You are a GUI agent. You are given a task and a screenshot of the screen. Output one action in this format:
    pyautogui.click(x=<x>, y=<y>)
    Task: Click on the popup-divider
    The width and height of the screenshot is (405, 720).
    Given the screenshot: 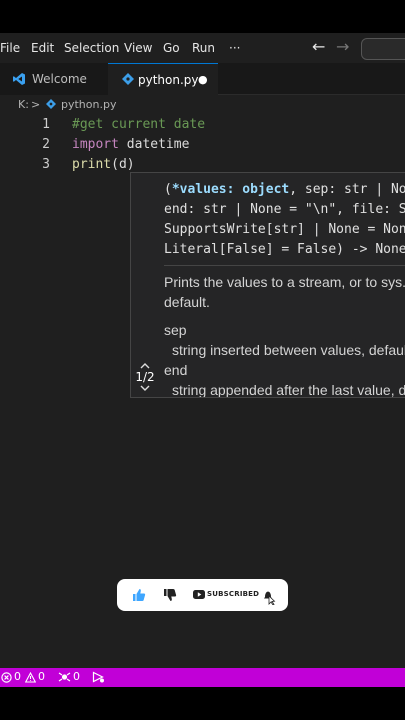 What is the action you would take?
    pyautogui.click(x=284, y=265)
    